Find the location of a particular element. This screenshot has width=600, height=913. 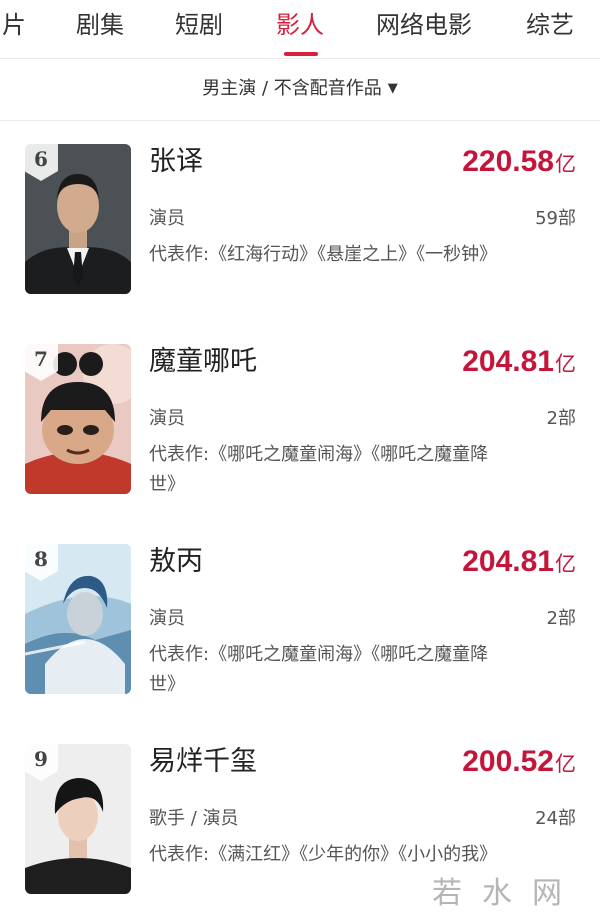

caret-down-icon: ▼ is located at coordinates (392, 88).